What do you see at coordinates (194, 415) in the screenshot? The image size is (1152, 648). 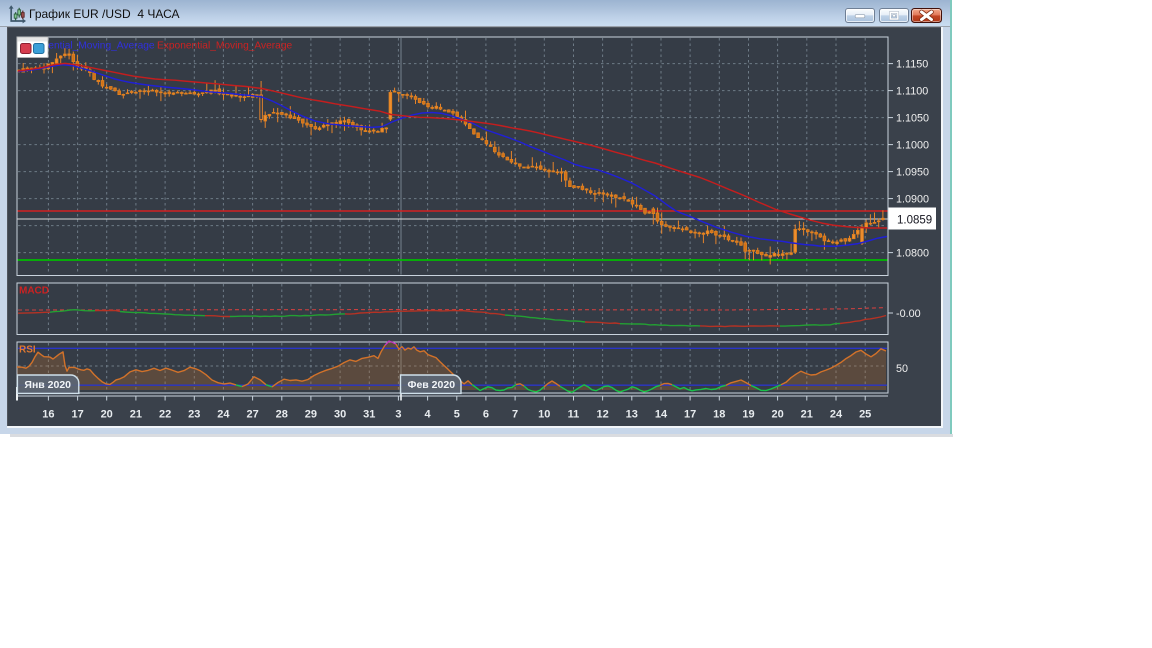 I see `svg-text: 23` at bounding box center [194, 415].